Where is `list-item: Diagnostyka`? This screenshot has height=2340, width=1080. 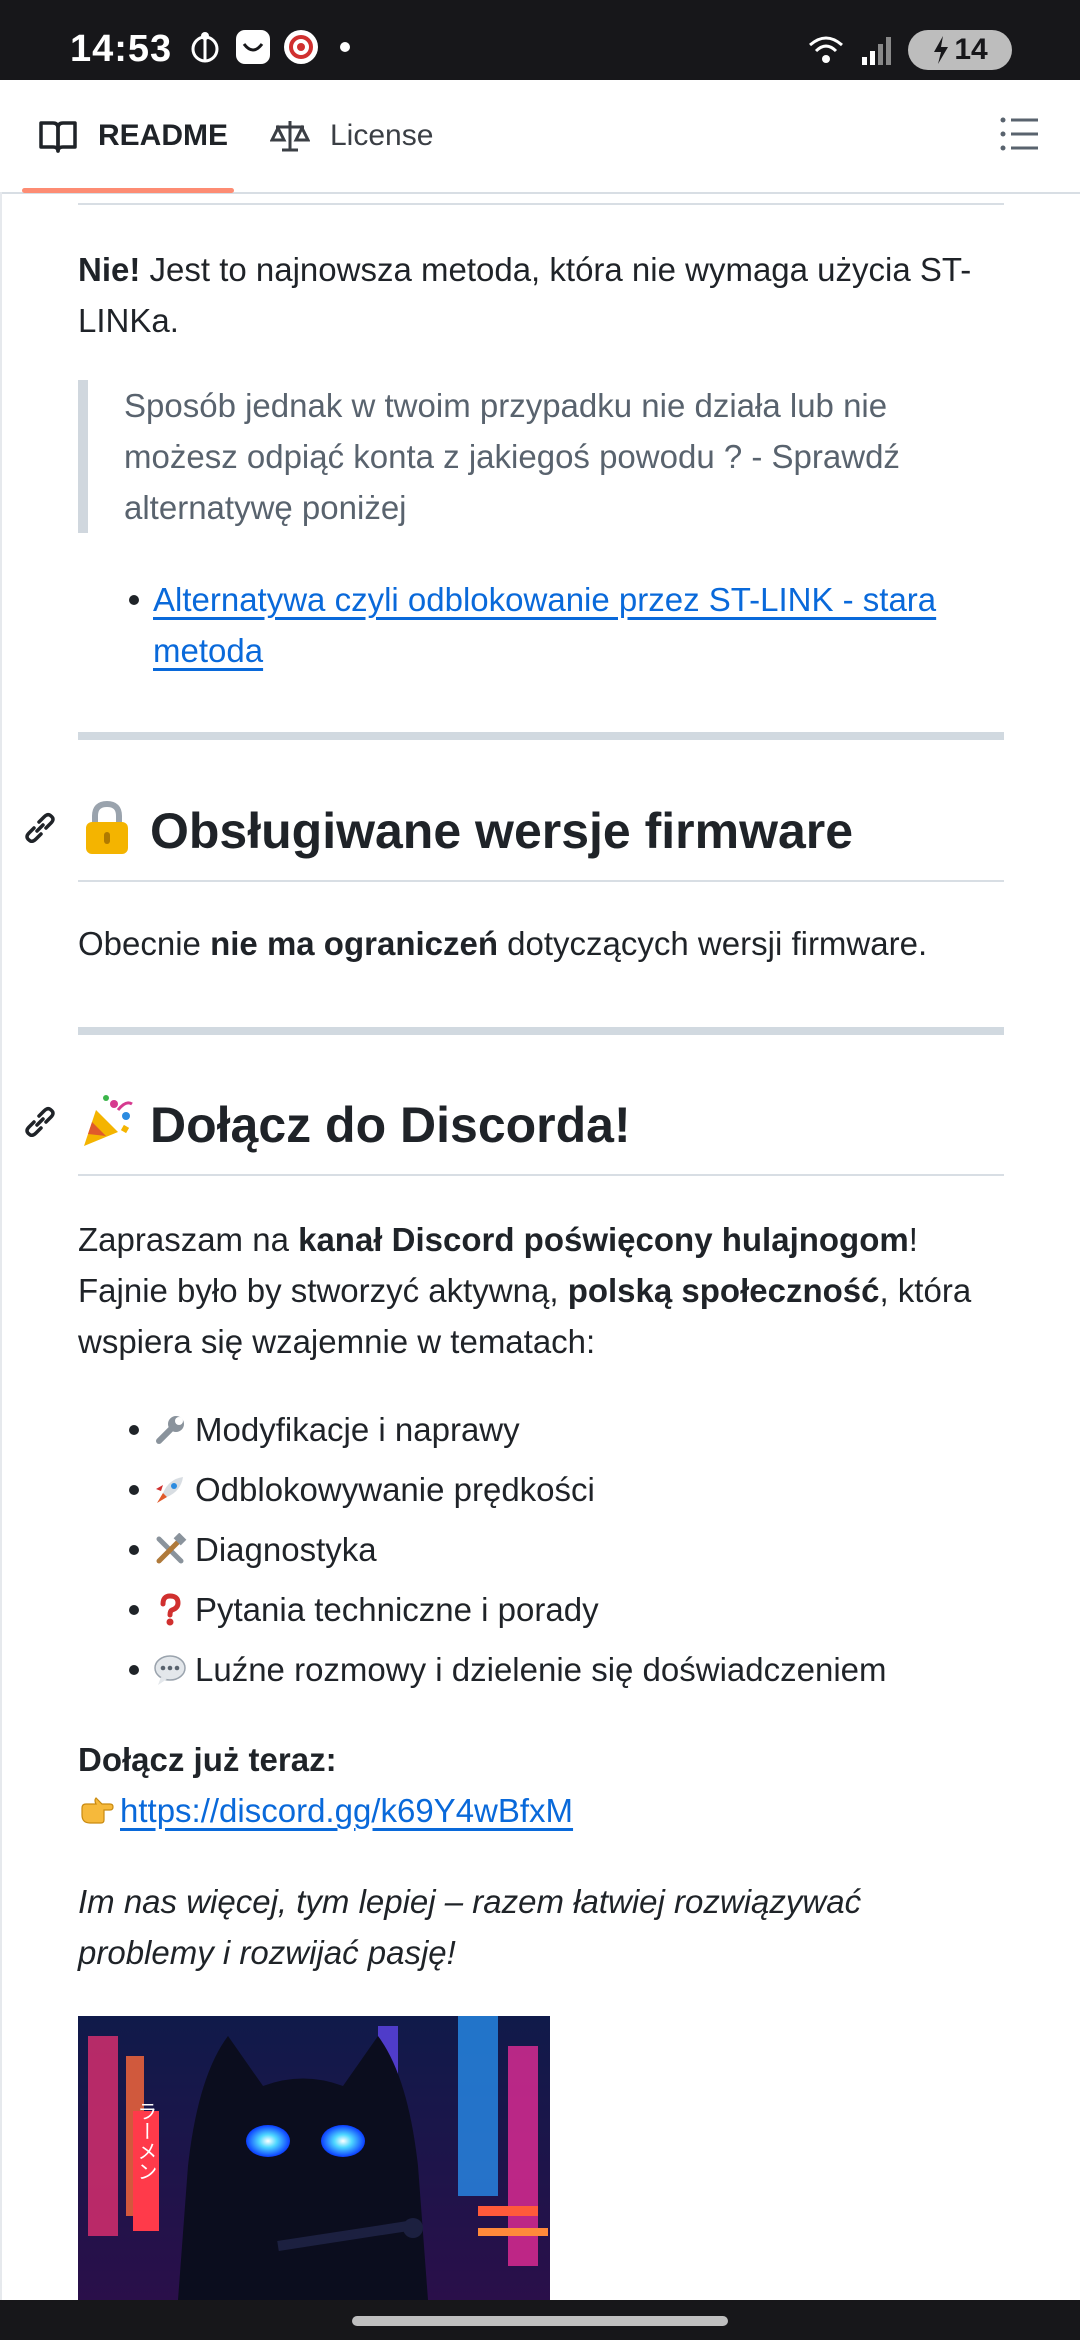 list-item: Diagnostyka is located at coordinates (541, 1549).